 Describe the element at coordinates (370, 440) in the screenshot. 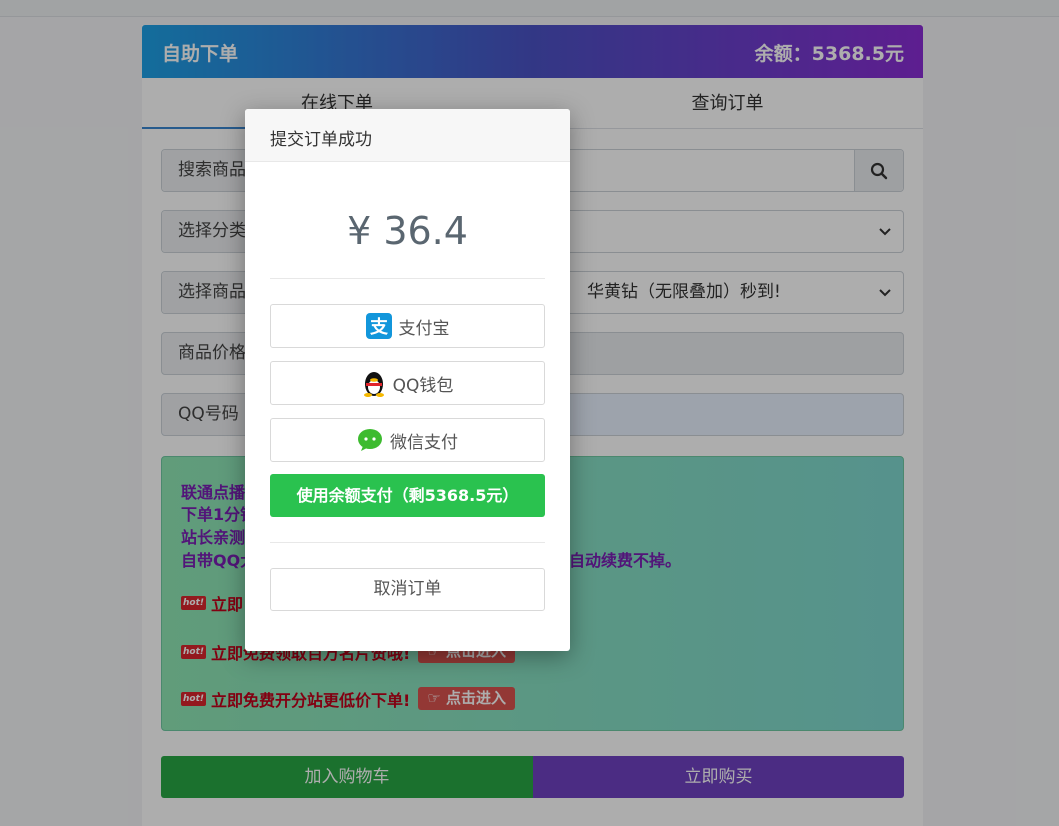

I see `wechat-icon` at that location.